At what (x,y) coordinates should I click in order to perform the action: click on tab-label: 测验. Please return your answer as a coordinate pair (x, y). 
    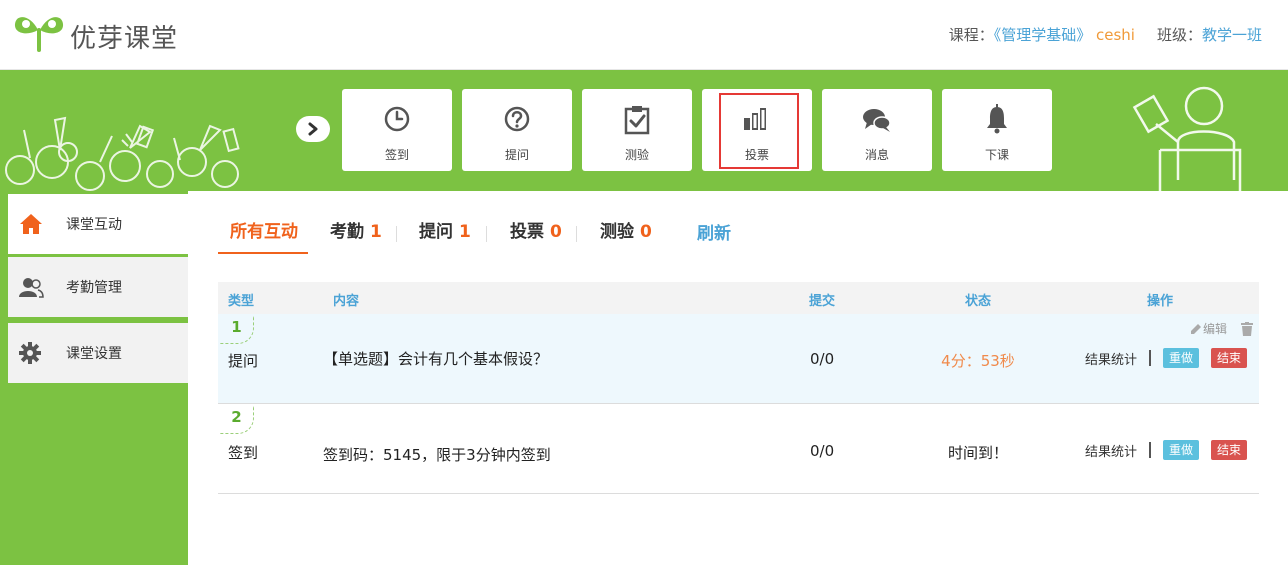
    Looking at the image, I should click on (617, 232).